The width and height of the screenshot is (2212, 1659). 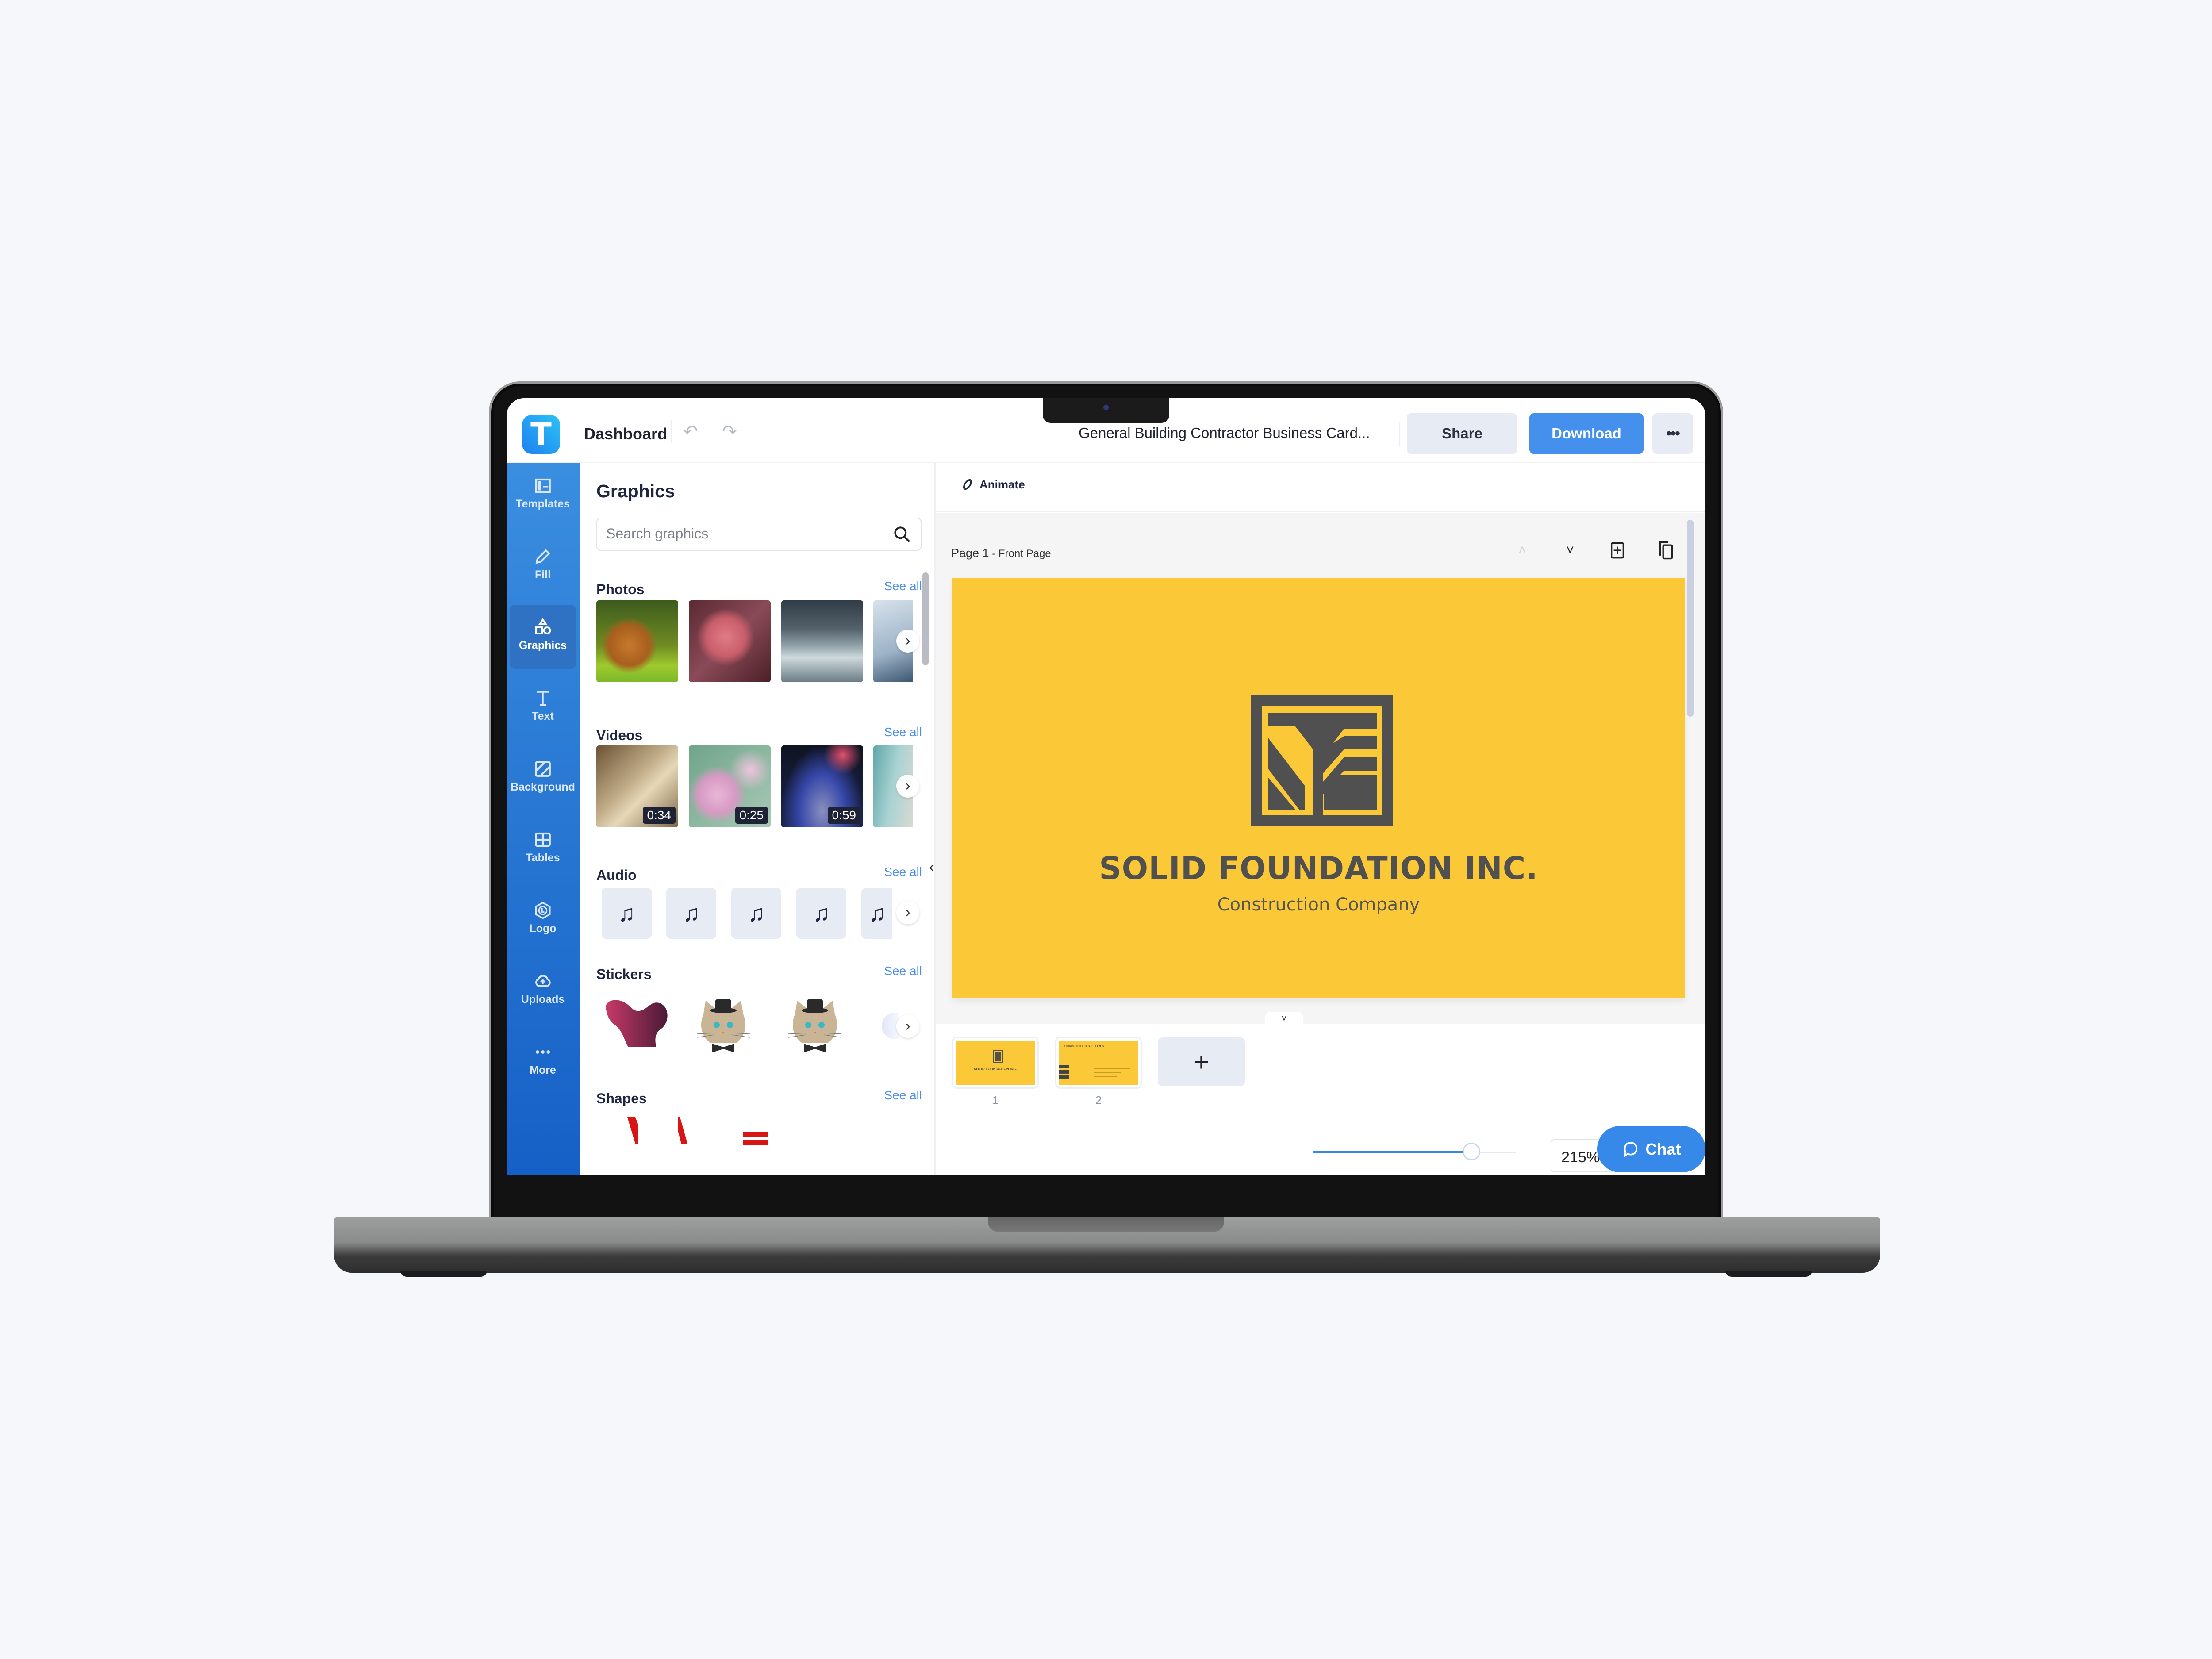 I want to click on stickers-see-all-link: See all, so click(x=903, y=971).